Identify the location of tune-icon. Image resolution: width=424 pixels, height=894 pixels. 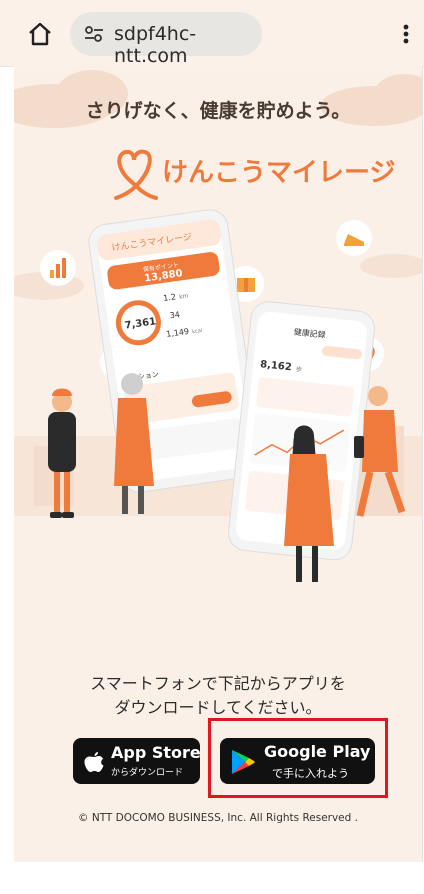
(94, 34).